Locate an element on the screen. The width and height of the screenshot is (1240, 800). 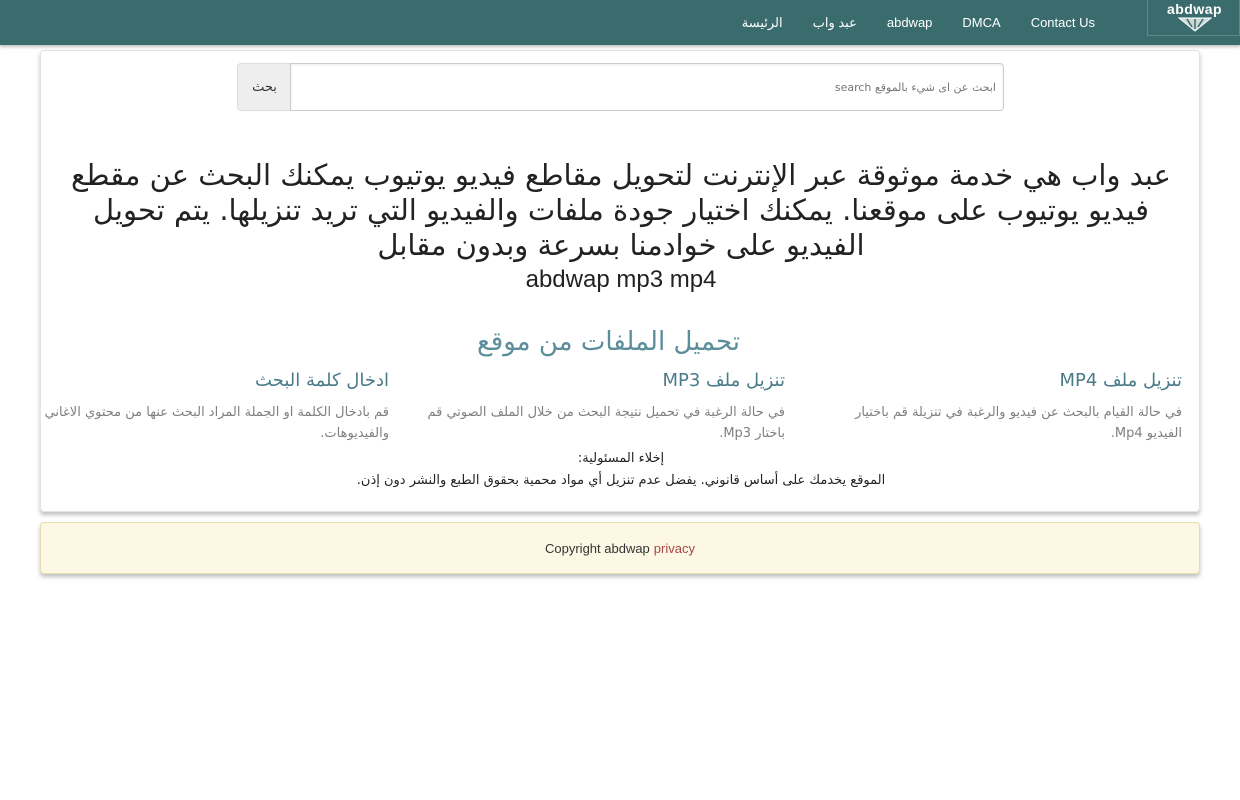
nav-links: الرئيسة عبد واب abdwap DMCA Contact Us is located at coordinates (903, 22).